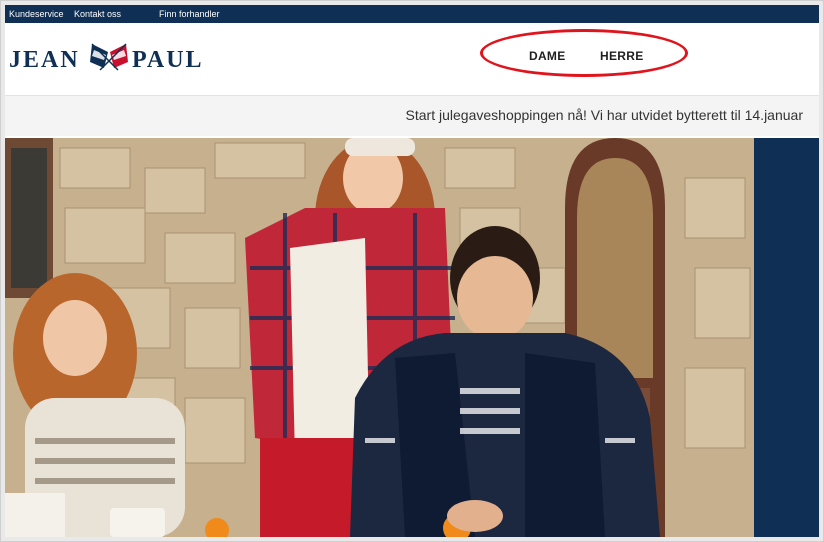 This screenshot has height=542, width=824. I want to click on site-header: JEAN PAUL DAME HERRE, so click(412, 59).